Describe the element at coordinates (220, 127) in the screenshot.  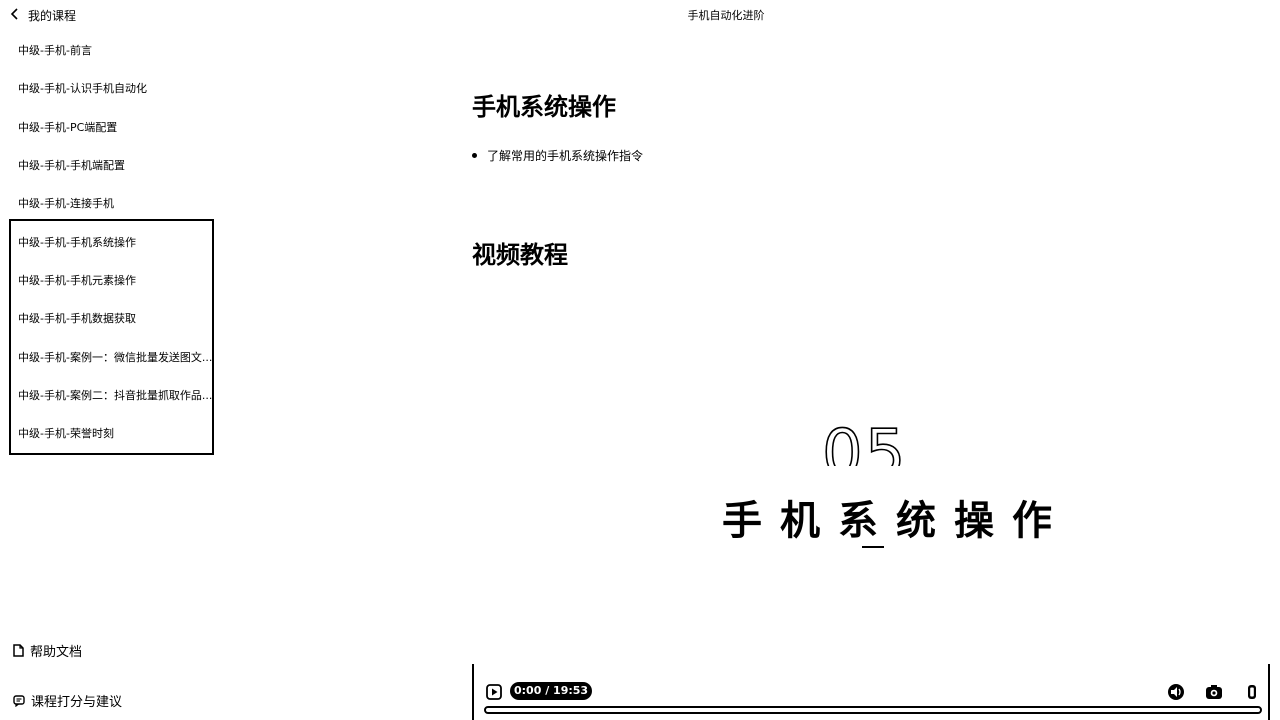
I see `lesson-item: 中级-手机-PC端配置` at that location.